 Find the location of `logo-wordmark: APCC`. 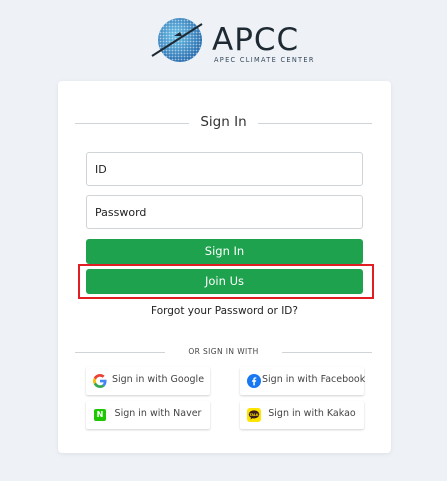

logo-wordmark: APCC is located at coordinates (256, 40).